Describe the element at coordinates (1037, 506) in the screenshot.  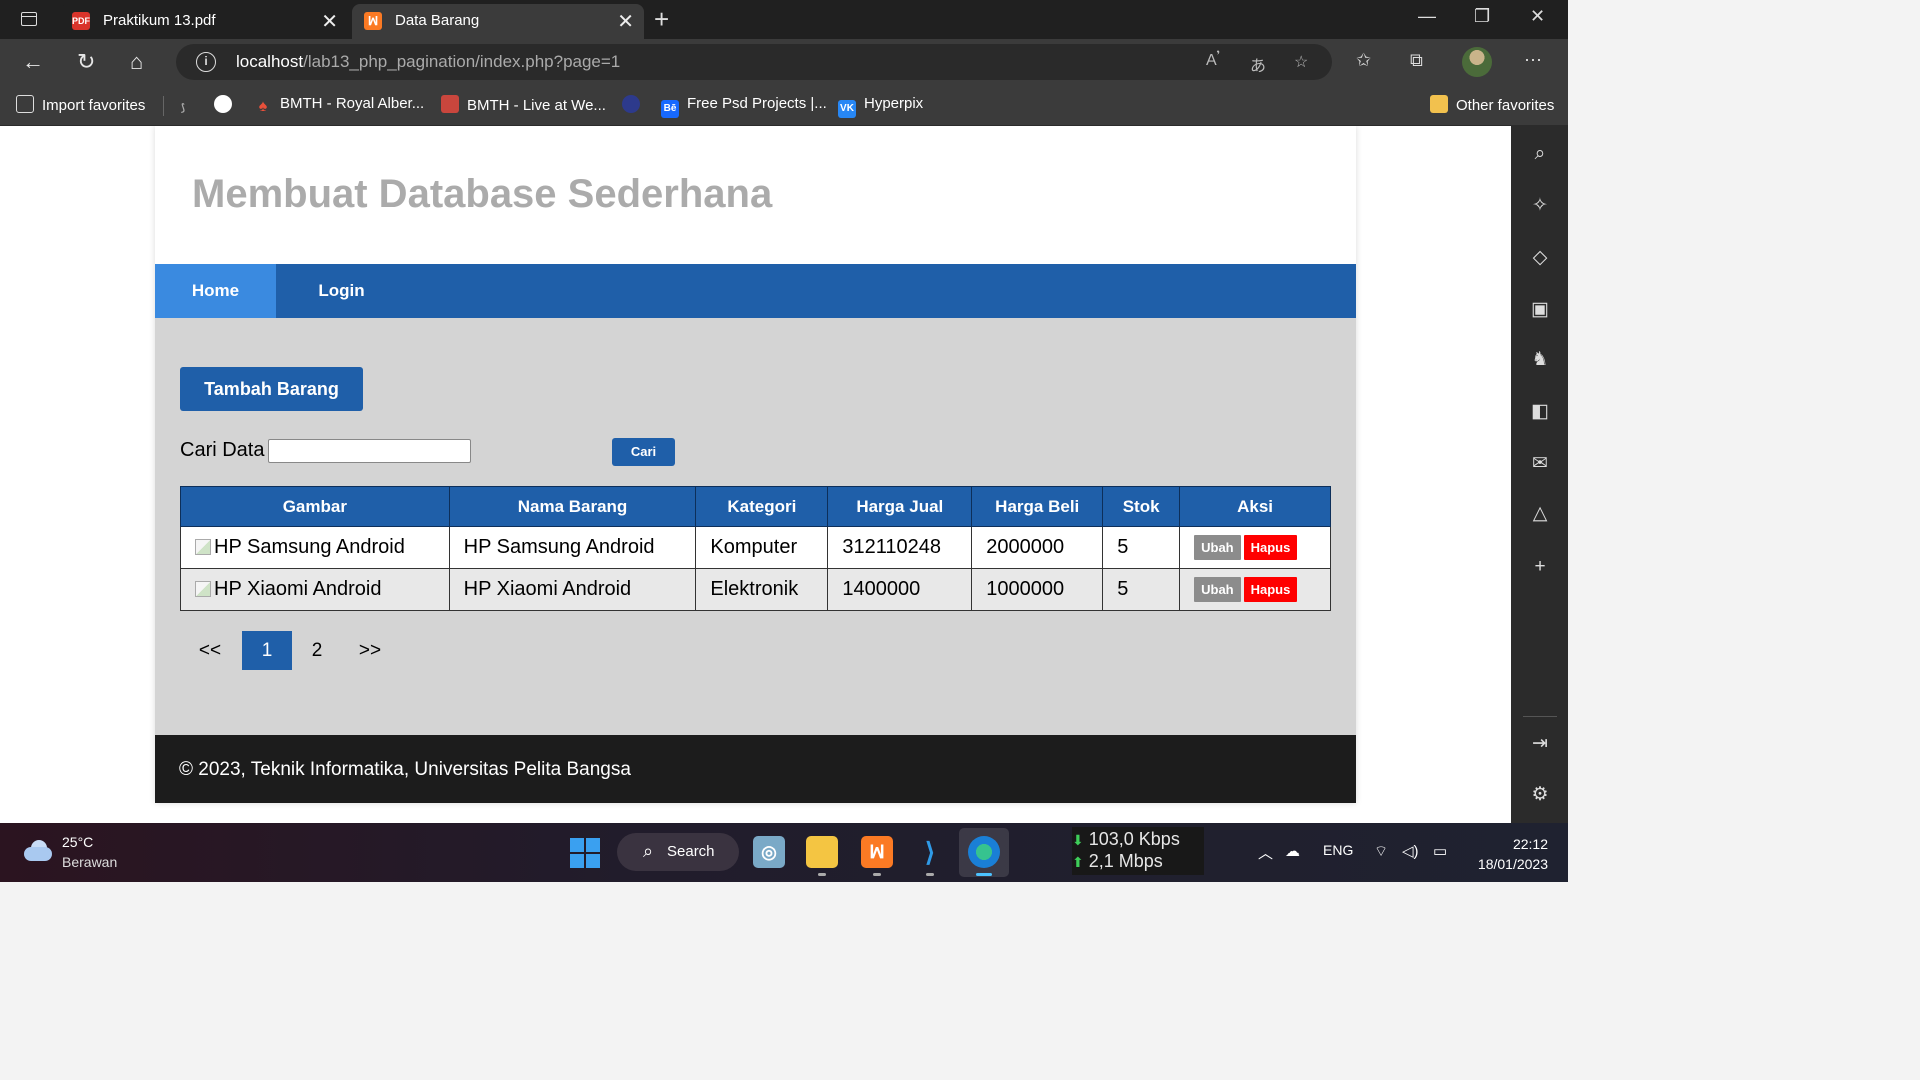
I see `column-header: Harga Beli` at that location.